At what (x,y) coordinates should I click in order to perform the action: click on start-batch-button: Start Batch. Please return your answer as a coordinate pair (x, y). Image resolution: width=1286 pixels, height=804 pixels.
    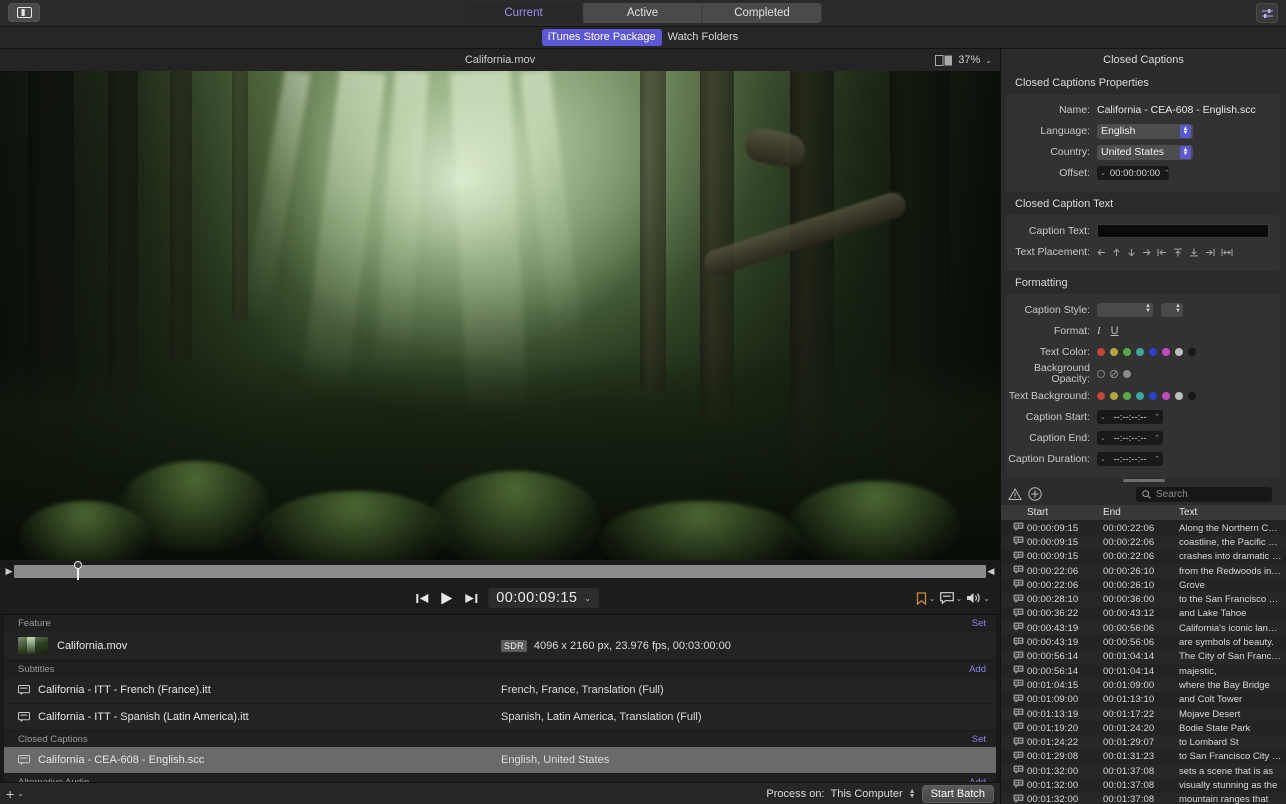
    Looking at the image, I should click on (957, 793).